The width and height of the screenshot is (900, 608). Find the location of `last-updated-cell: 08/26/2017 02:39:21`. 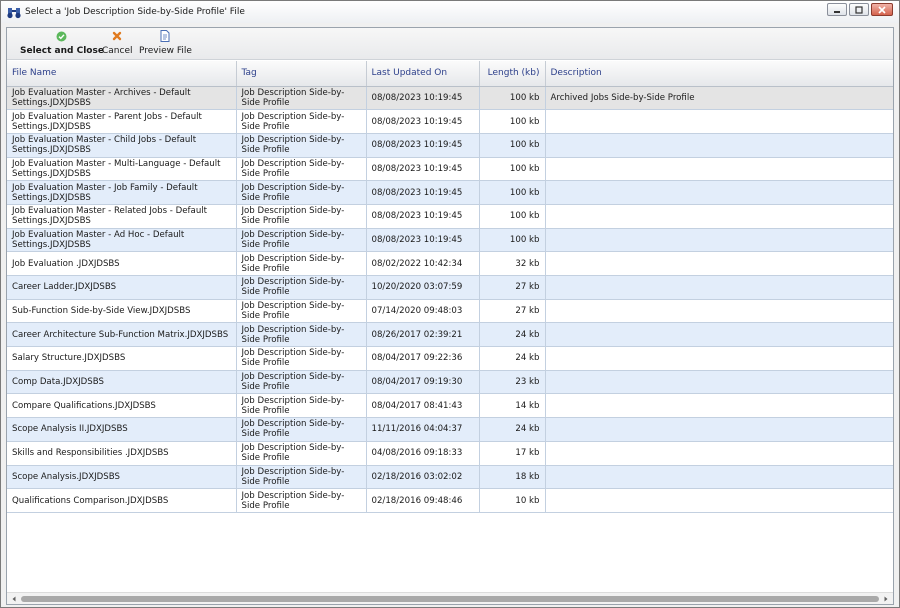

last-updated-cell: 08/26/2017 02:39:21 is located at coordinates (423, 335).